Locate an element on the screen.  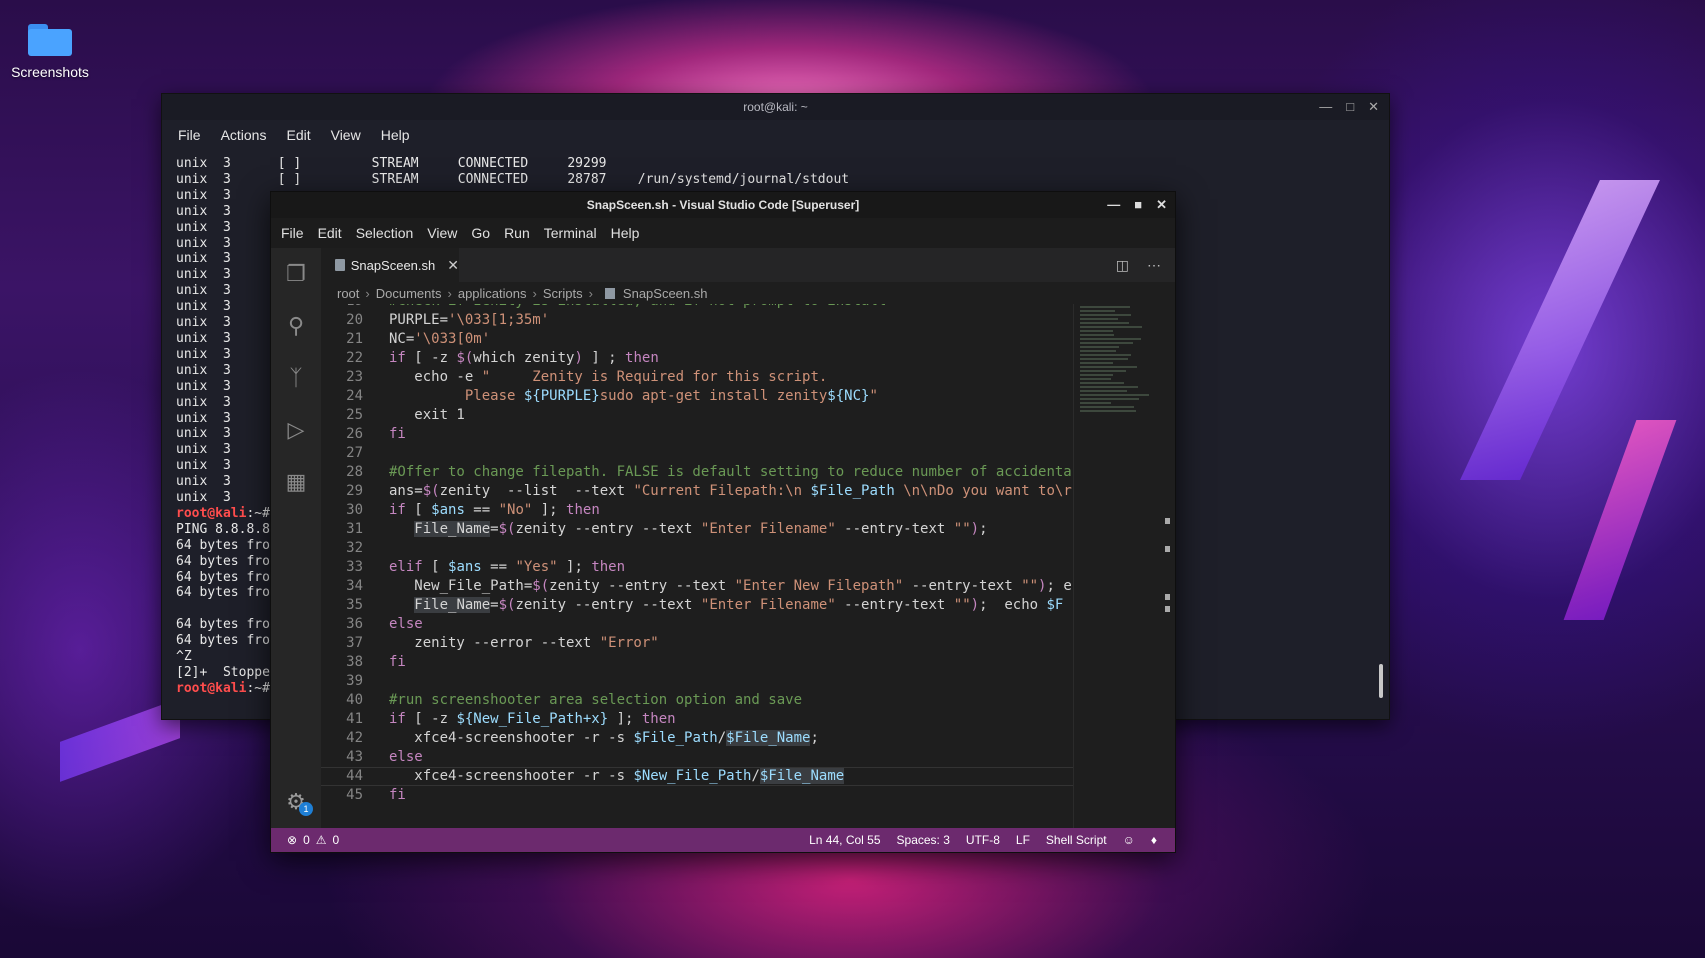
problems-indicator: ⊗ 0 ⚠ 0 is located at coordinates (305, 840).